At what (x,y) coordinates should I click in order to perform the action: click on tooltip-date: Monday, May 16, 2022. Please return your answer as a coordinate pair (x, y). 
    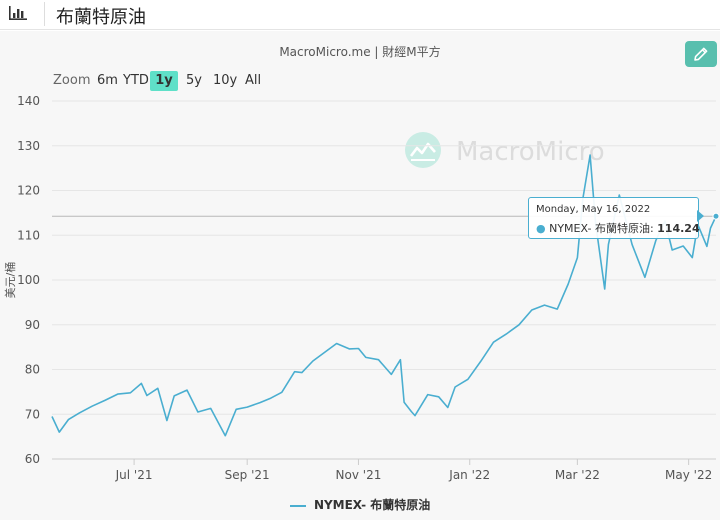
    Looking at the image, I should click on (593, 209).